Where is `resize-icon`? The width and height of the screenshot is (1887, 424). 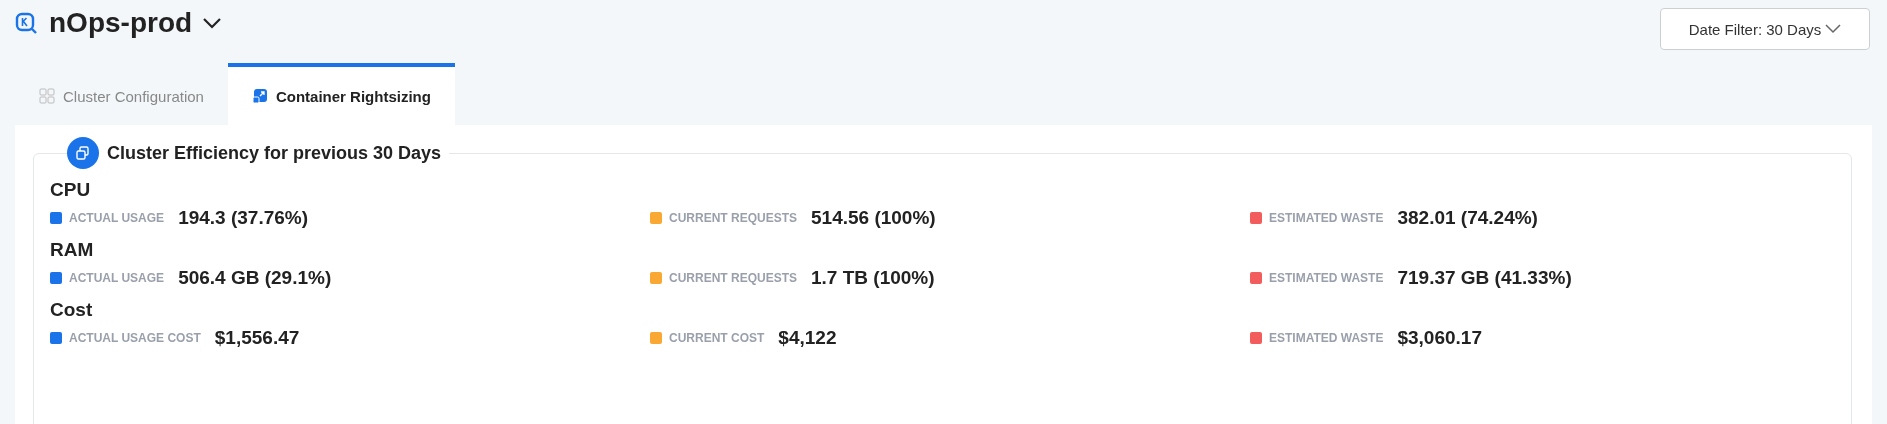 resize-icon is located at coordinates (259, 96).